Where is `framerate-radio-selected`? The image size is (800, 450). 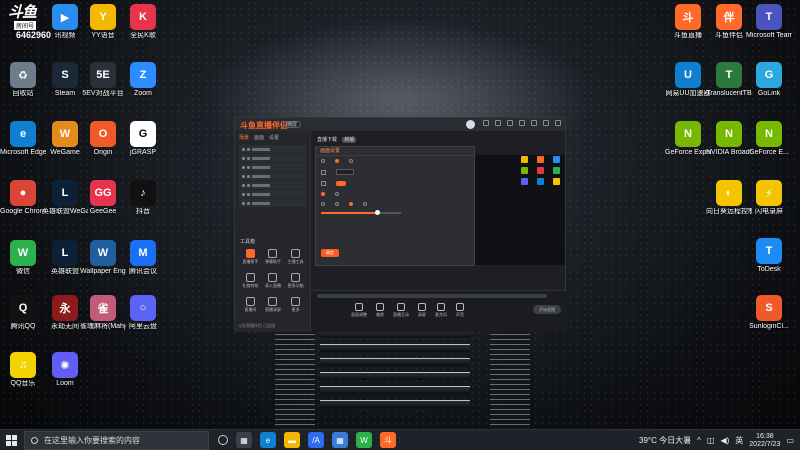
framerate-radio-selected is located at coordinates (351, 204).